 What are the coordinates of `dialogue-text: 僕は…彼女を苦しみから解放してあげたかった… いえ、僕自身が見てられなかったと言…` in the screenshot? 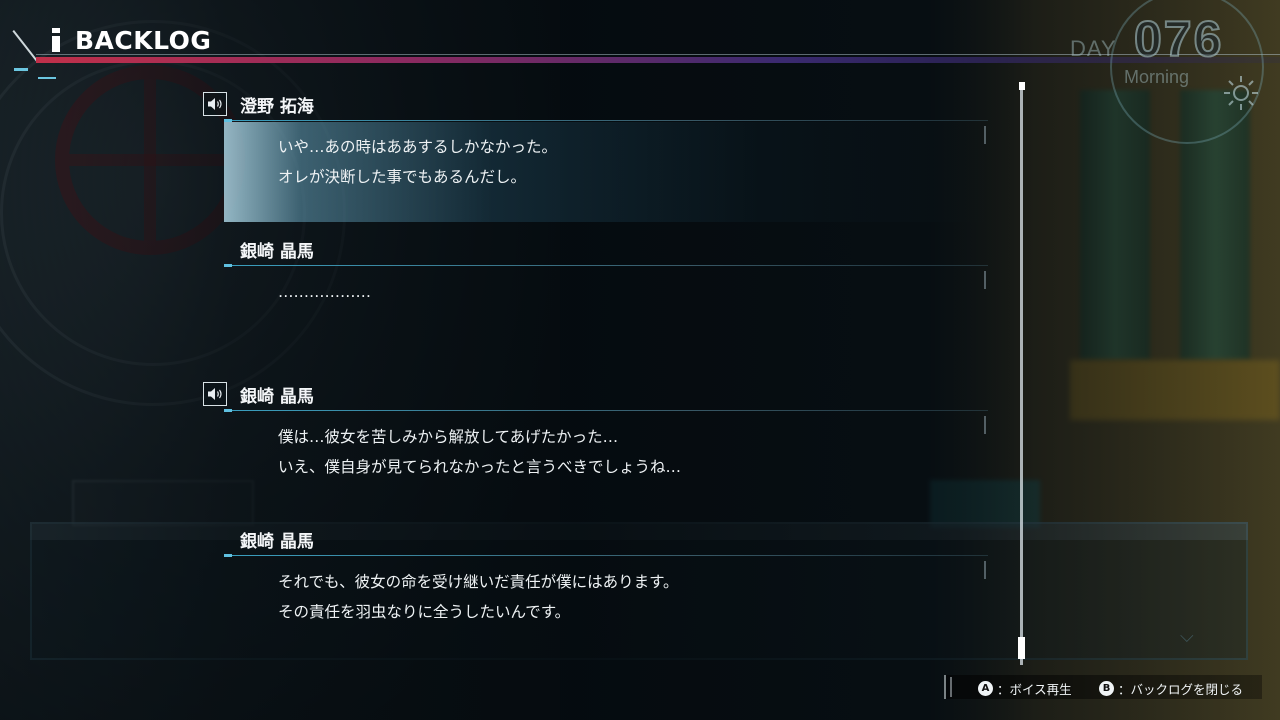 It's located at (479, 452).